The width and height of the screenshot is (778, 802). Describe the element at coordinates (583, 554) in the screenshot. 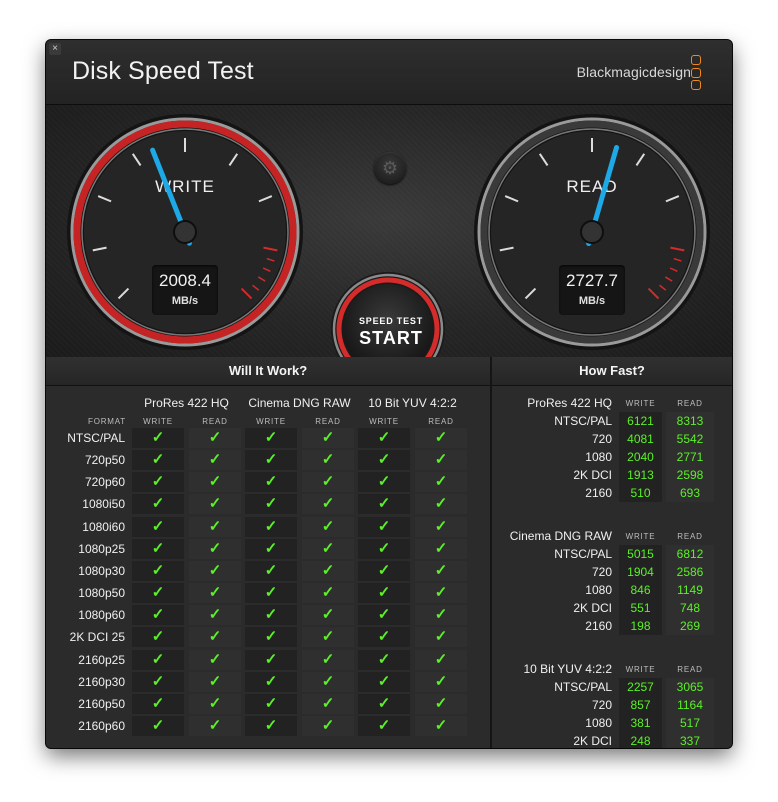

I see `how-fast-format-label: NTSC/PAL` at that location.